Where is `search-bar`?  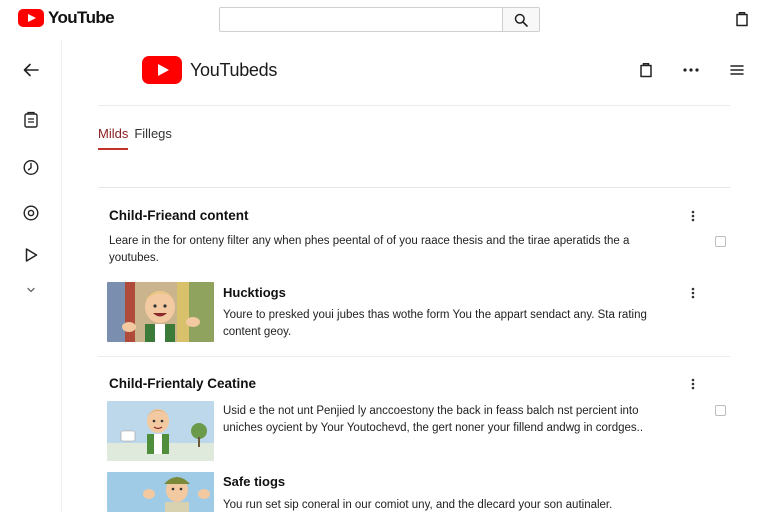
search-bar is located at coordinates (379, 19).